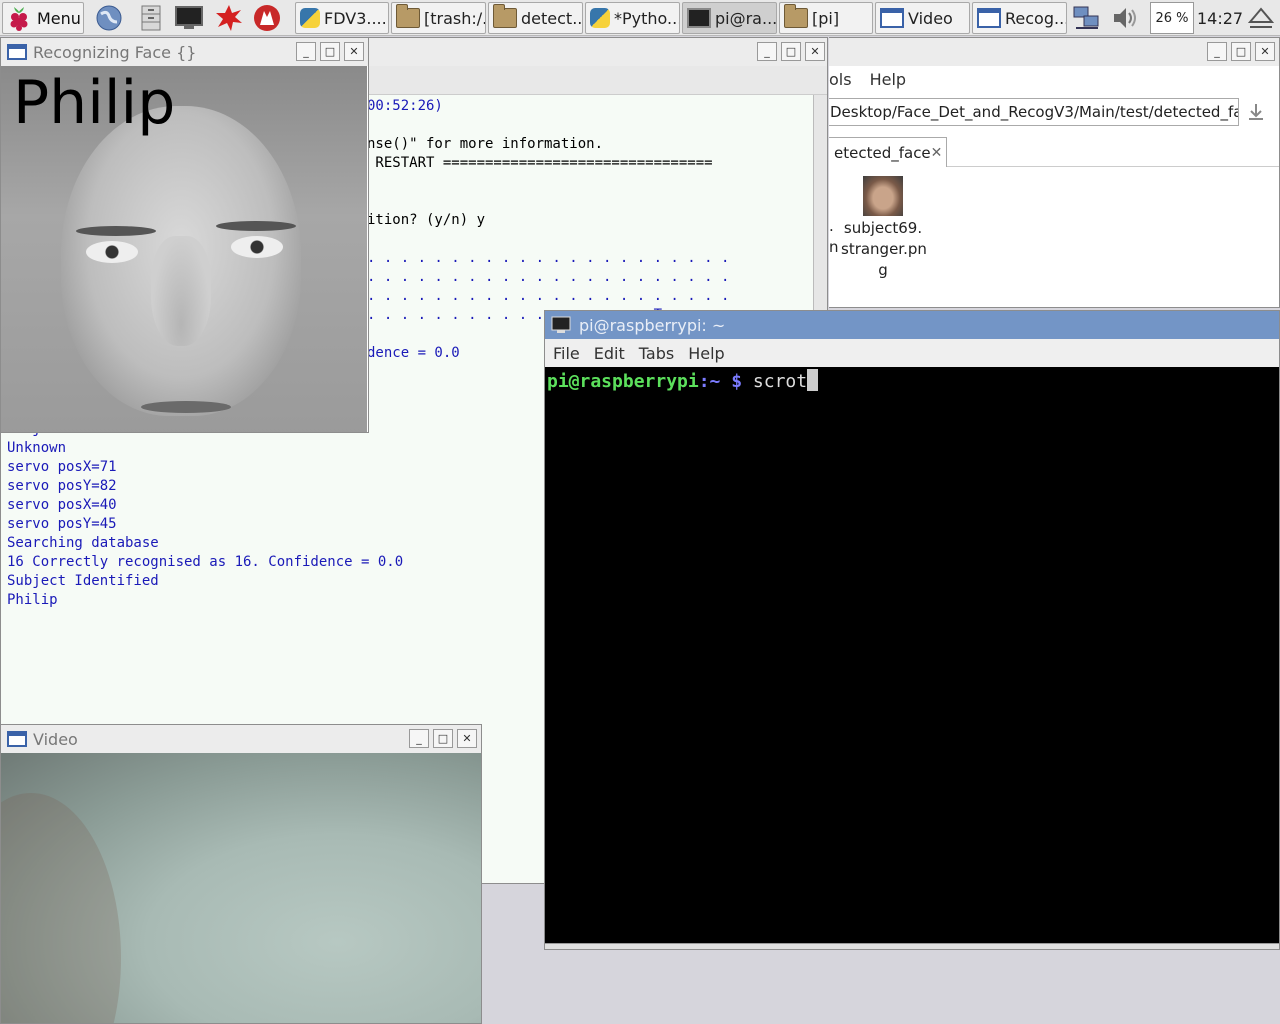 The image size is (1280, 1024). Describe the element at coordinates (609, 353) in the screenshot. I see `menu-edit: Edit` at that location.